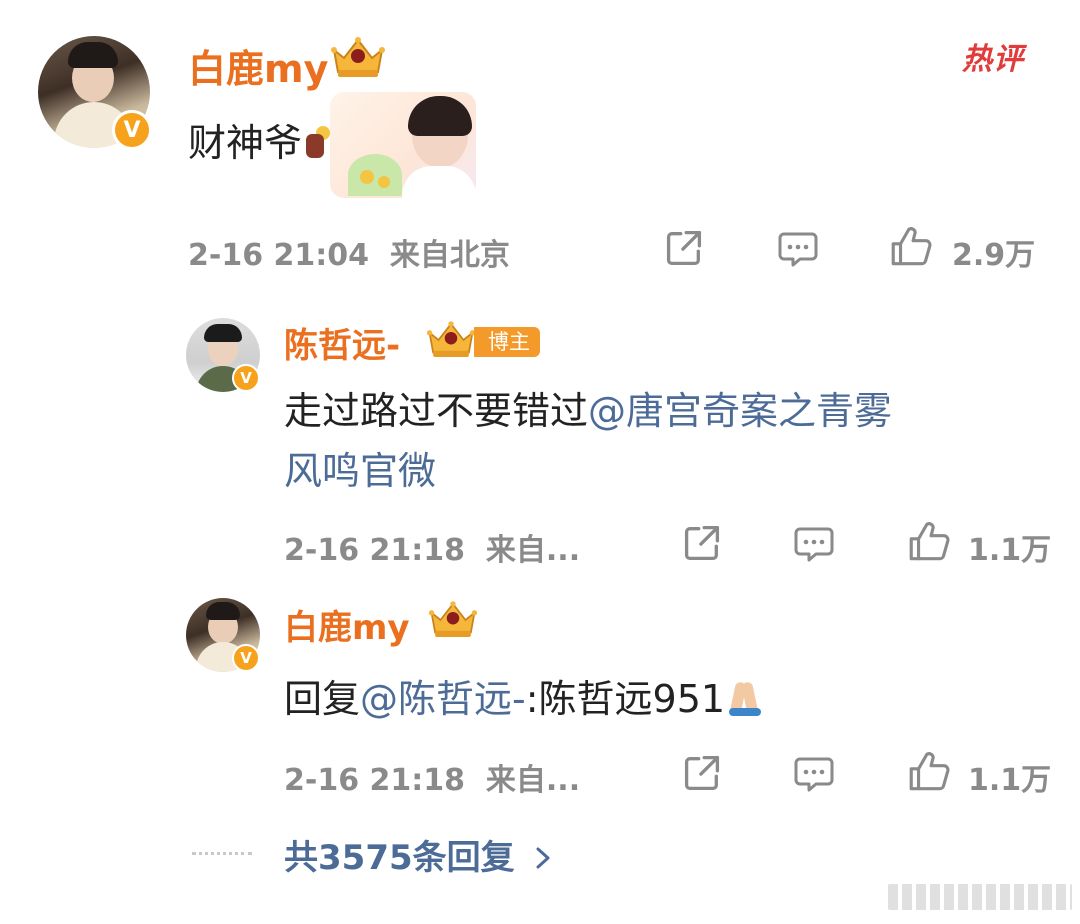 The height and width of the screenshot is (924, 1080). I want to click on reply-text: 回复@陈哲远-:陈哲远951, so click(524, 695).